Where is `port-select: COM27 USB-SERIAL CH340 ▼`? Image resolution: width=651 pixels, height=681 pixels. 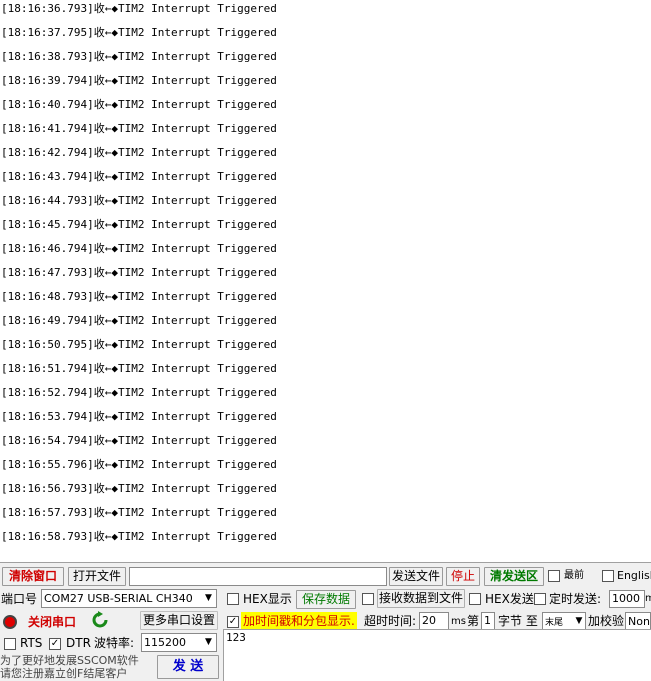
port-select: COM27 USB-SERIAL CH340 ▼ is located at coordinates (129, 598).